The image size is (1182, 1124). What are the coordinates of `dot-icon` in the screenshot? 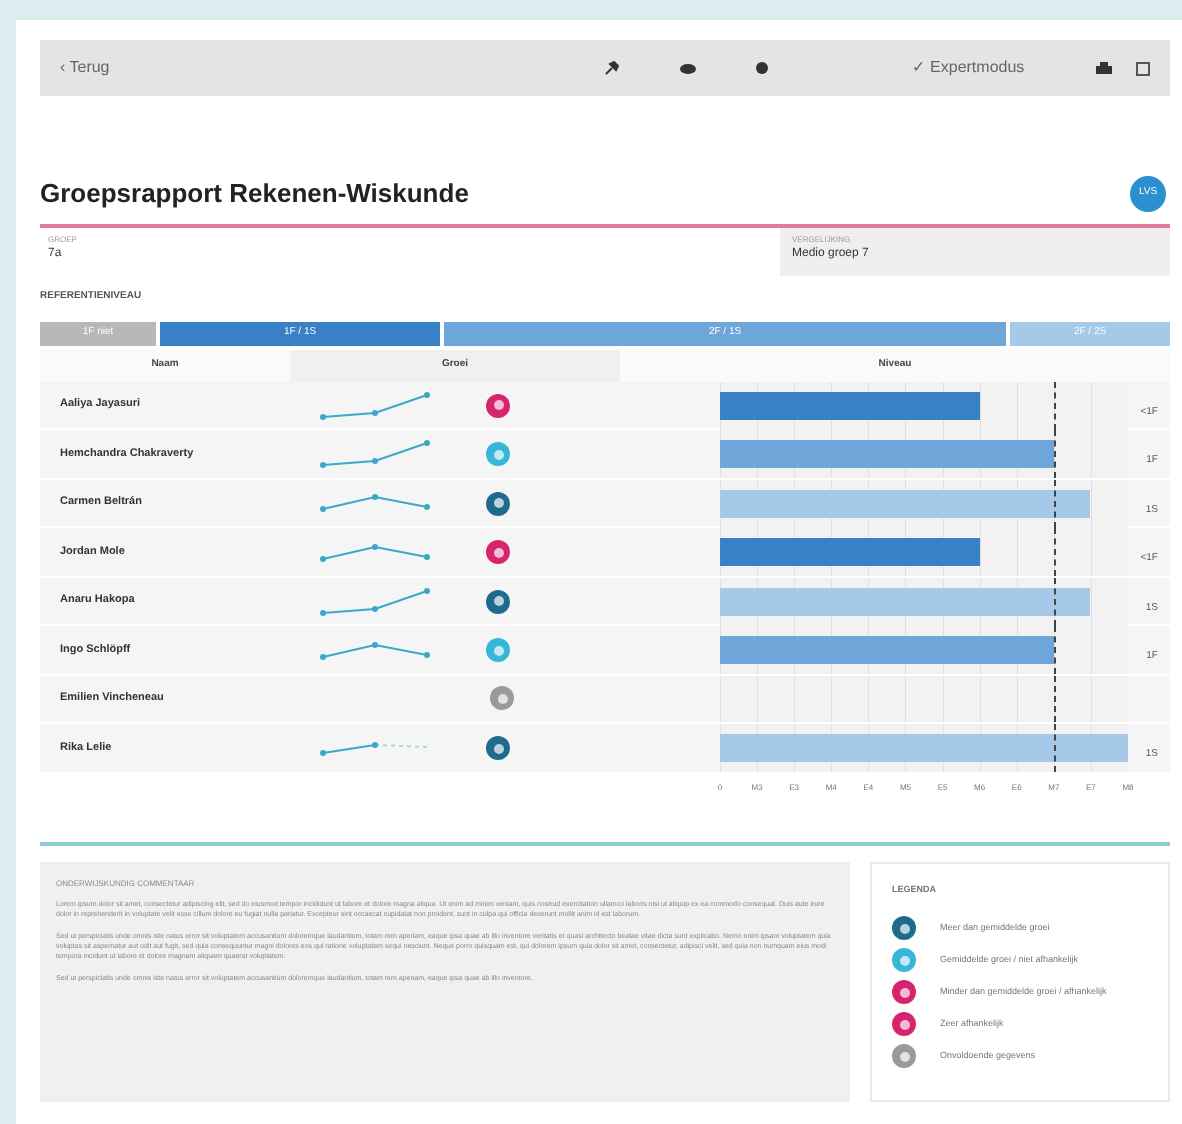 It's located at (762, 68).